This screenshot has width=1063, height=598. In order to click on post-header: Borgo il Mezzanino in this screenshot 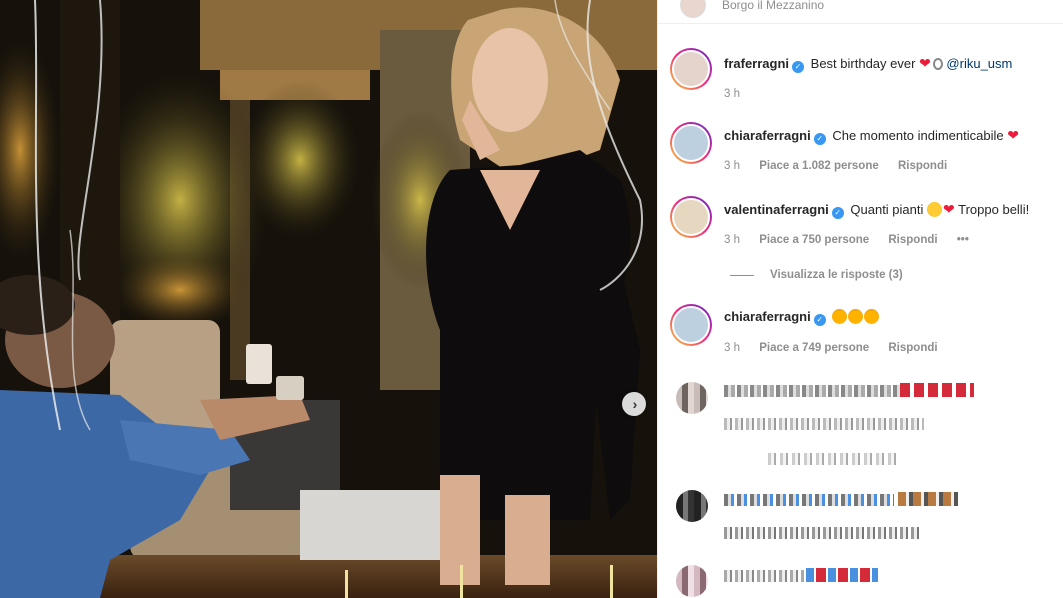, I will do `click(752, 9)`.